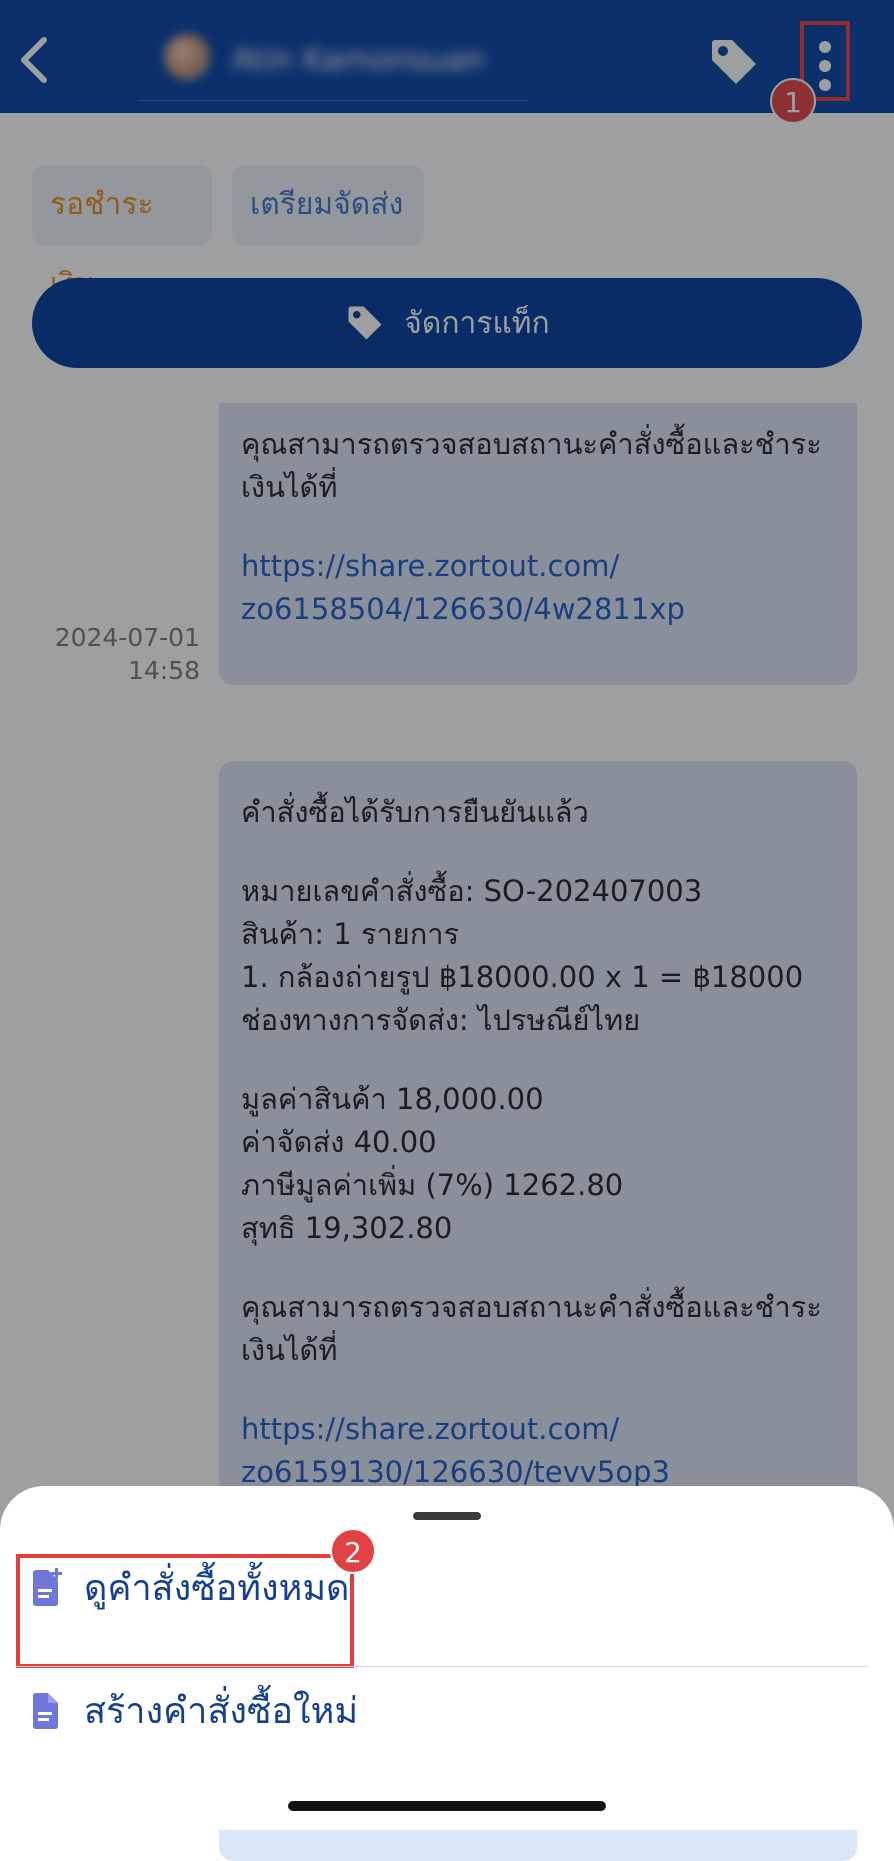 This screenshot has width=894, height=1861. Describe the element at coordinates (185, 1611) in the screenshot. I see `highlight-box` at that location.